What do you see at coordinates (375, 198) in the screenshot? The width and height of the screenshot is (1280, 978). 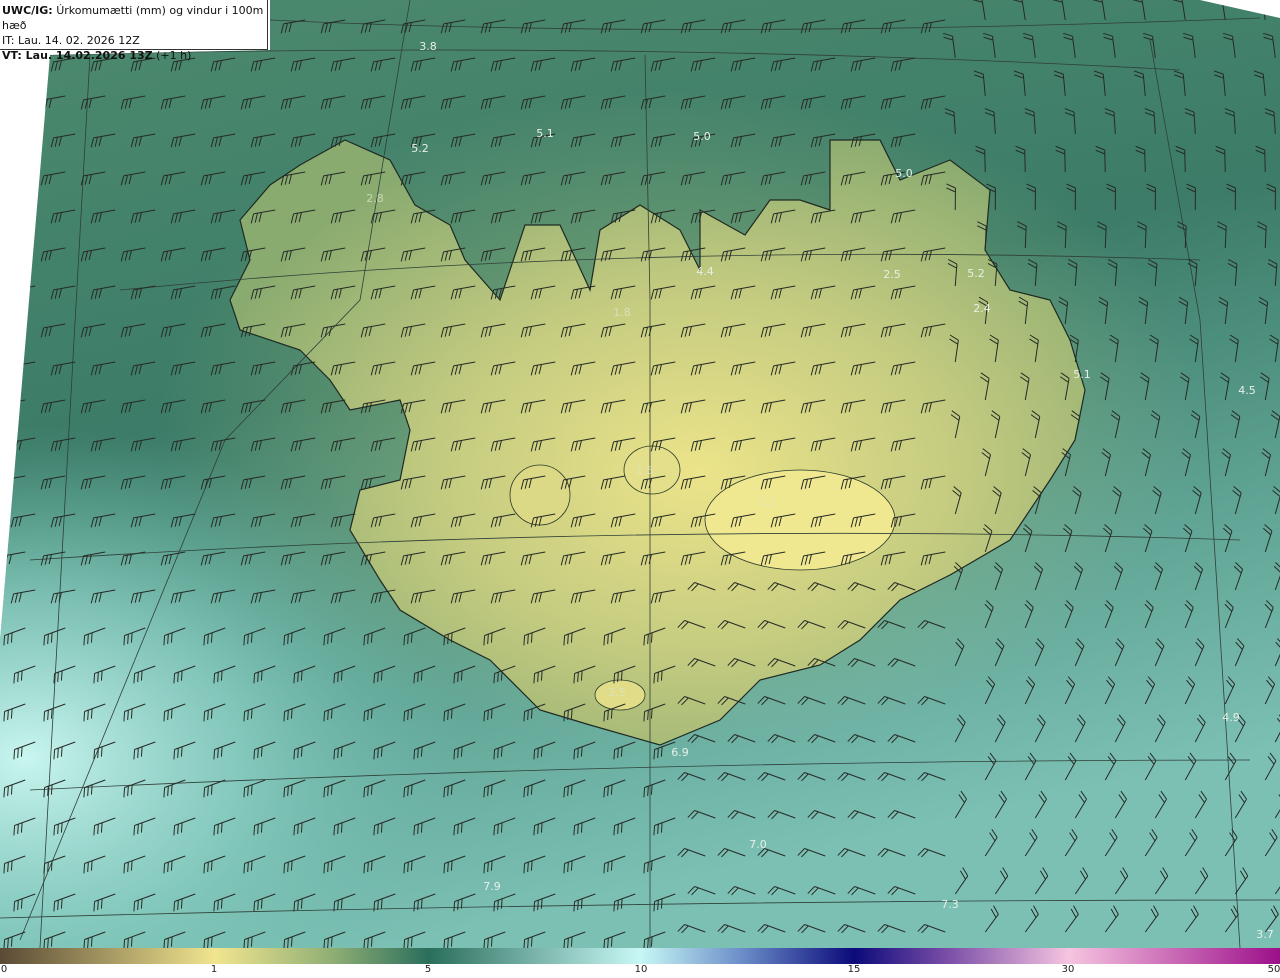 I see `precip-value-label: 2.8` at bounding box center [375, 198].